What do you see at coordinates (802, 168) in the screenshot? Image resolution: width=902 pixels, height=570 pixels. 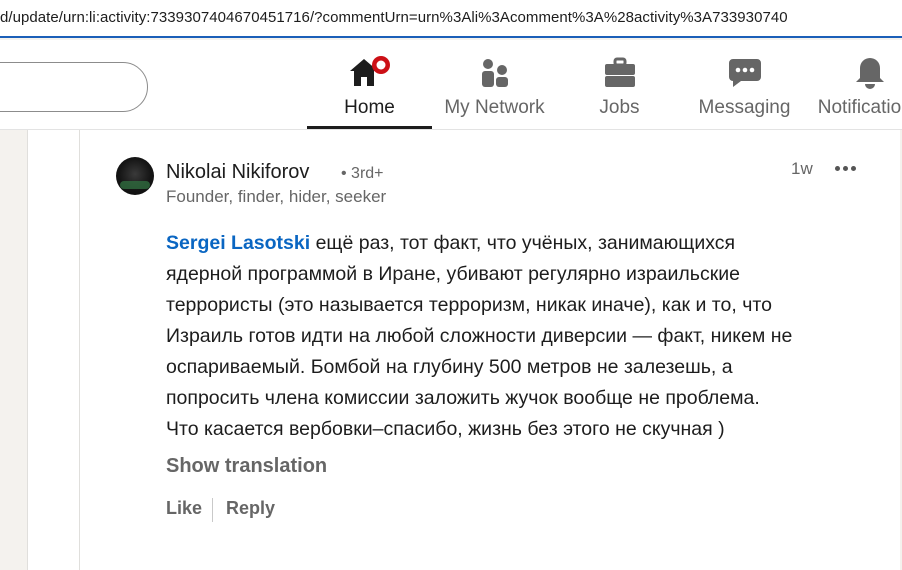 I see `comment-timestamp: 1w` at bounding box center [802, 168].